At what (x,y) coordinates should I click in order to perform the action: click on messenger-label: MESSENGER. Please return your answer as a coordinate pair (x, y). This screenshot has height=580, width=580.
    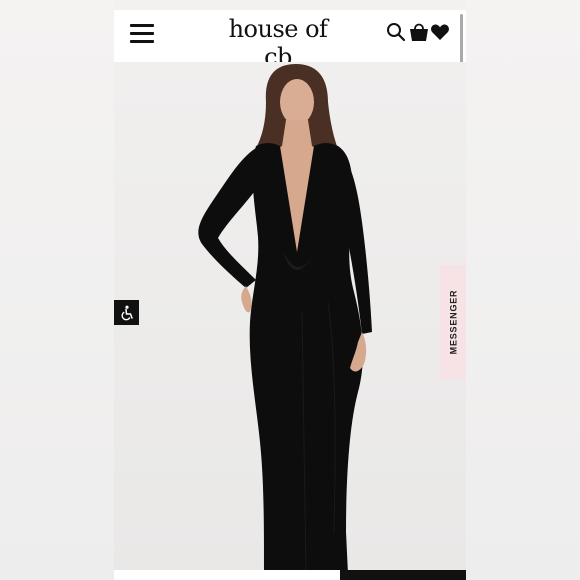
    Looking at the image, I should click on (453, 322).